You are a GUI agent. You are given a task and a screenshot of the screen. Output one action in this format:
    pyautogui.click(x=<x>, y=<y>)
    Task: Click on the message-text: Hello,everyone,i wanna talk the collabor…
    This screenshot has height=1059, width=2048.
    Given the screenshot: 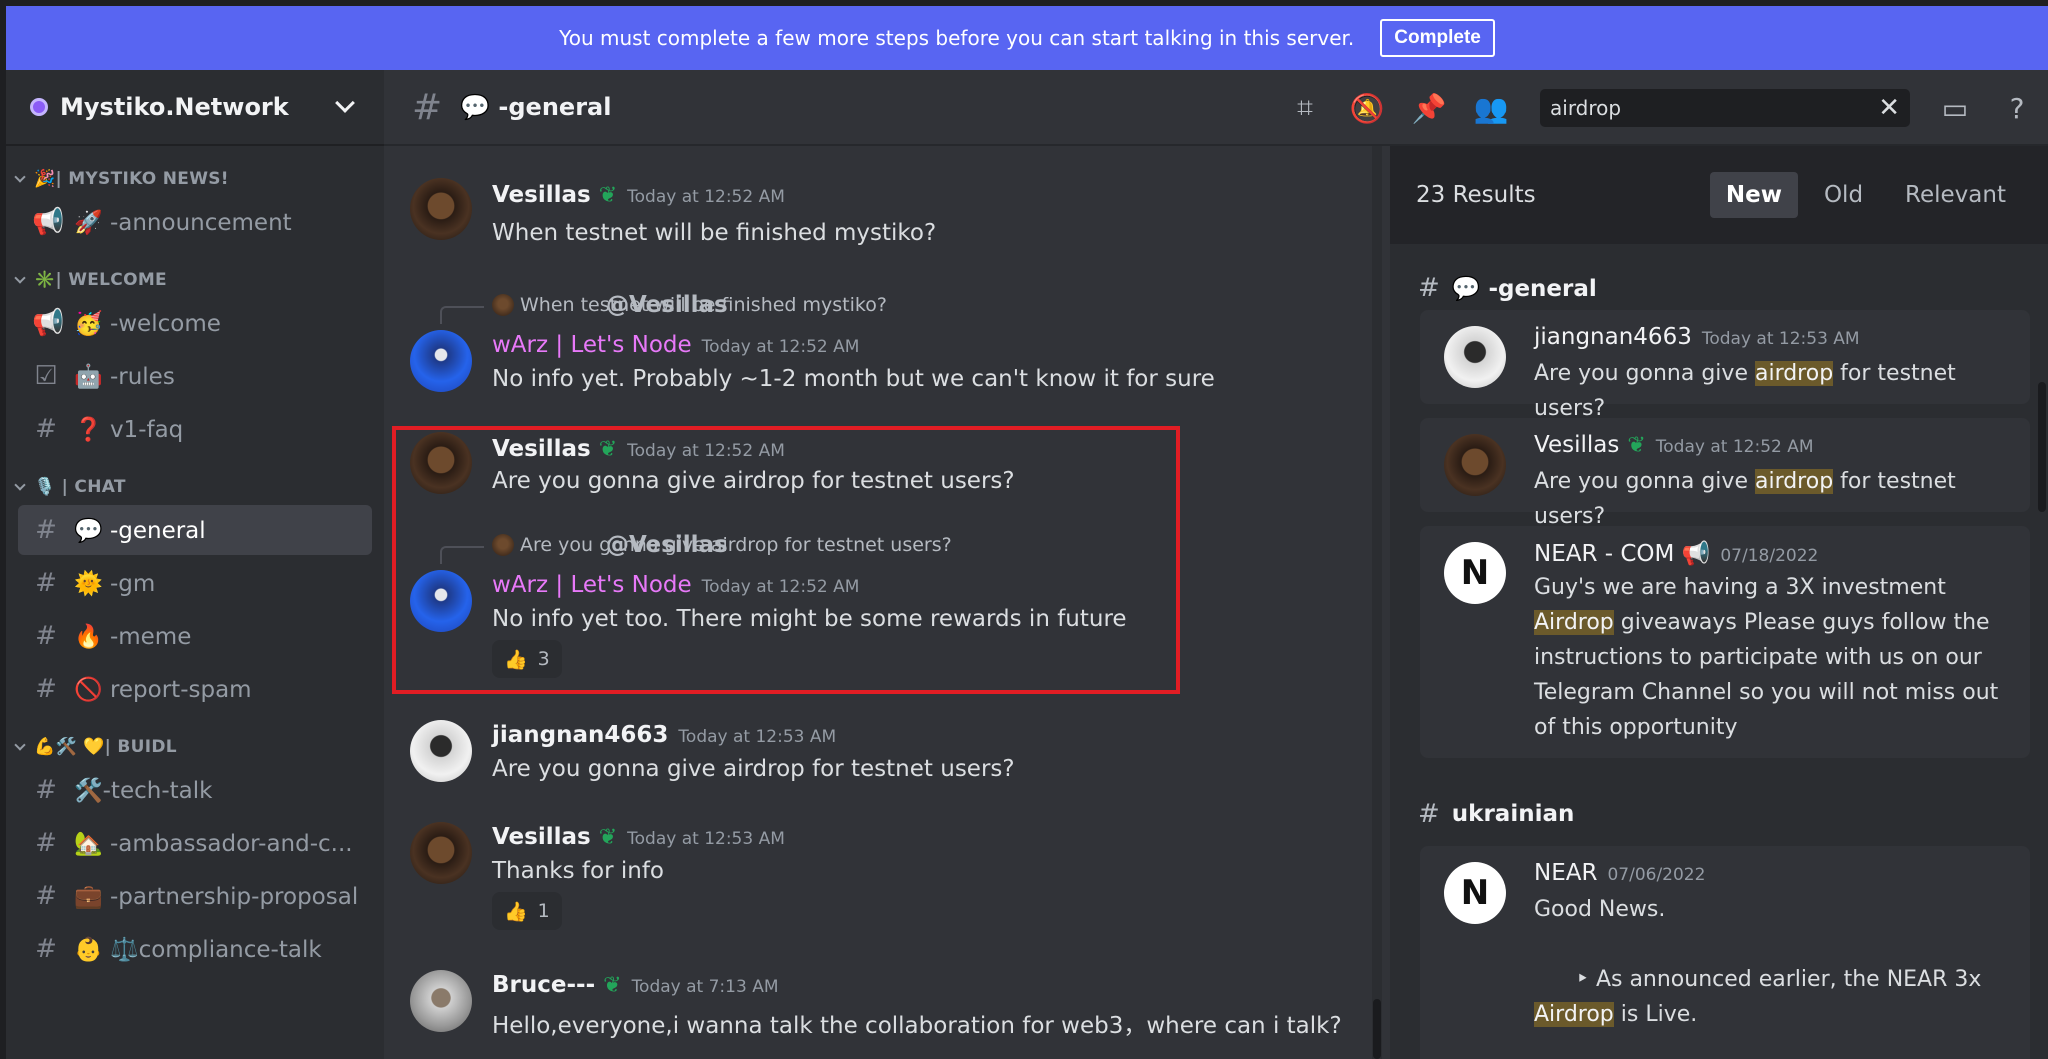 What is the action you would take?
    pyautogui.click(x=917, y=1026)
    